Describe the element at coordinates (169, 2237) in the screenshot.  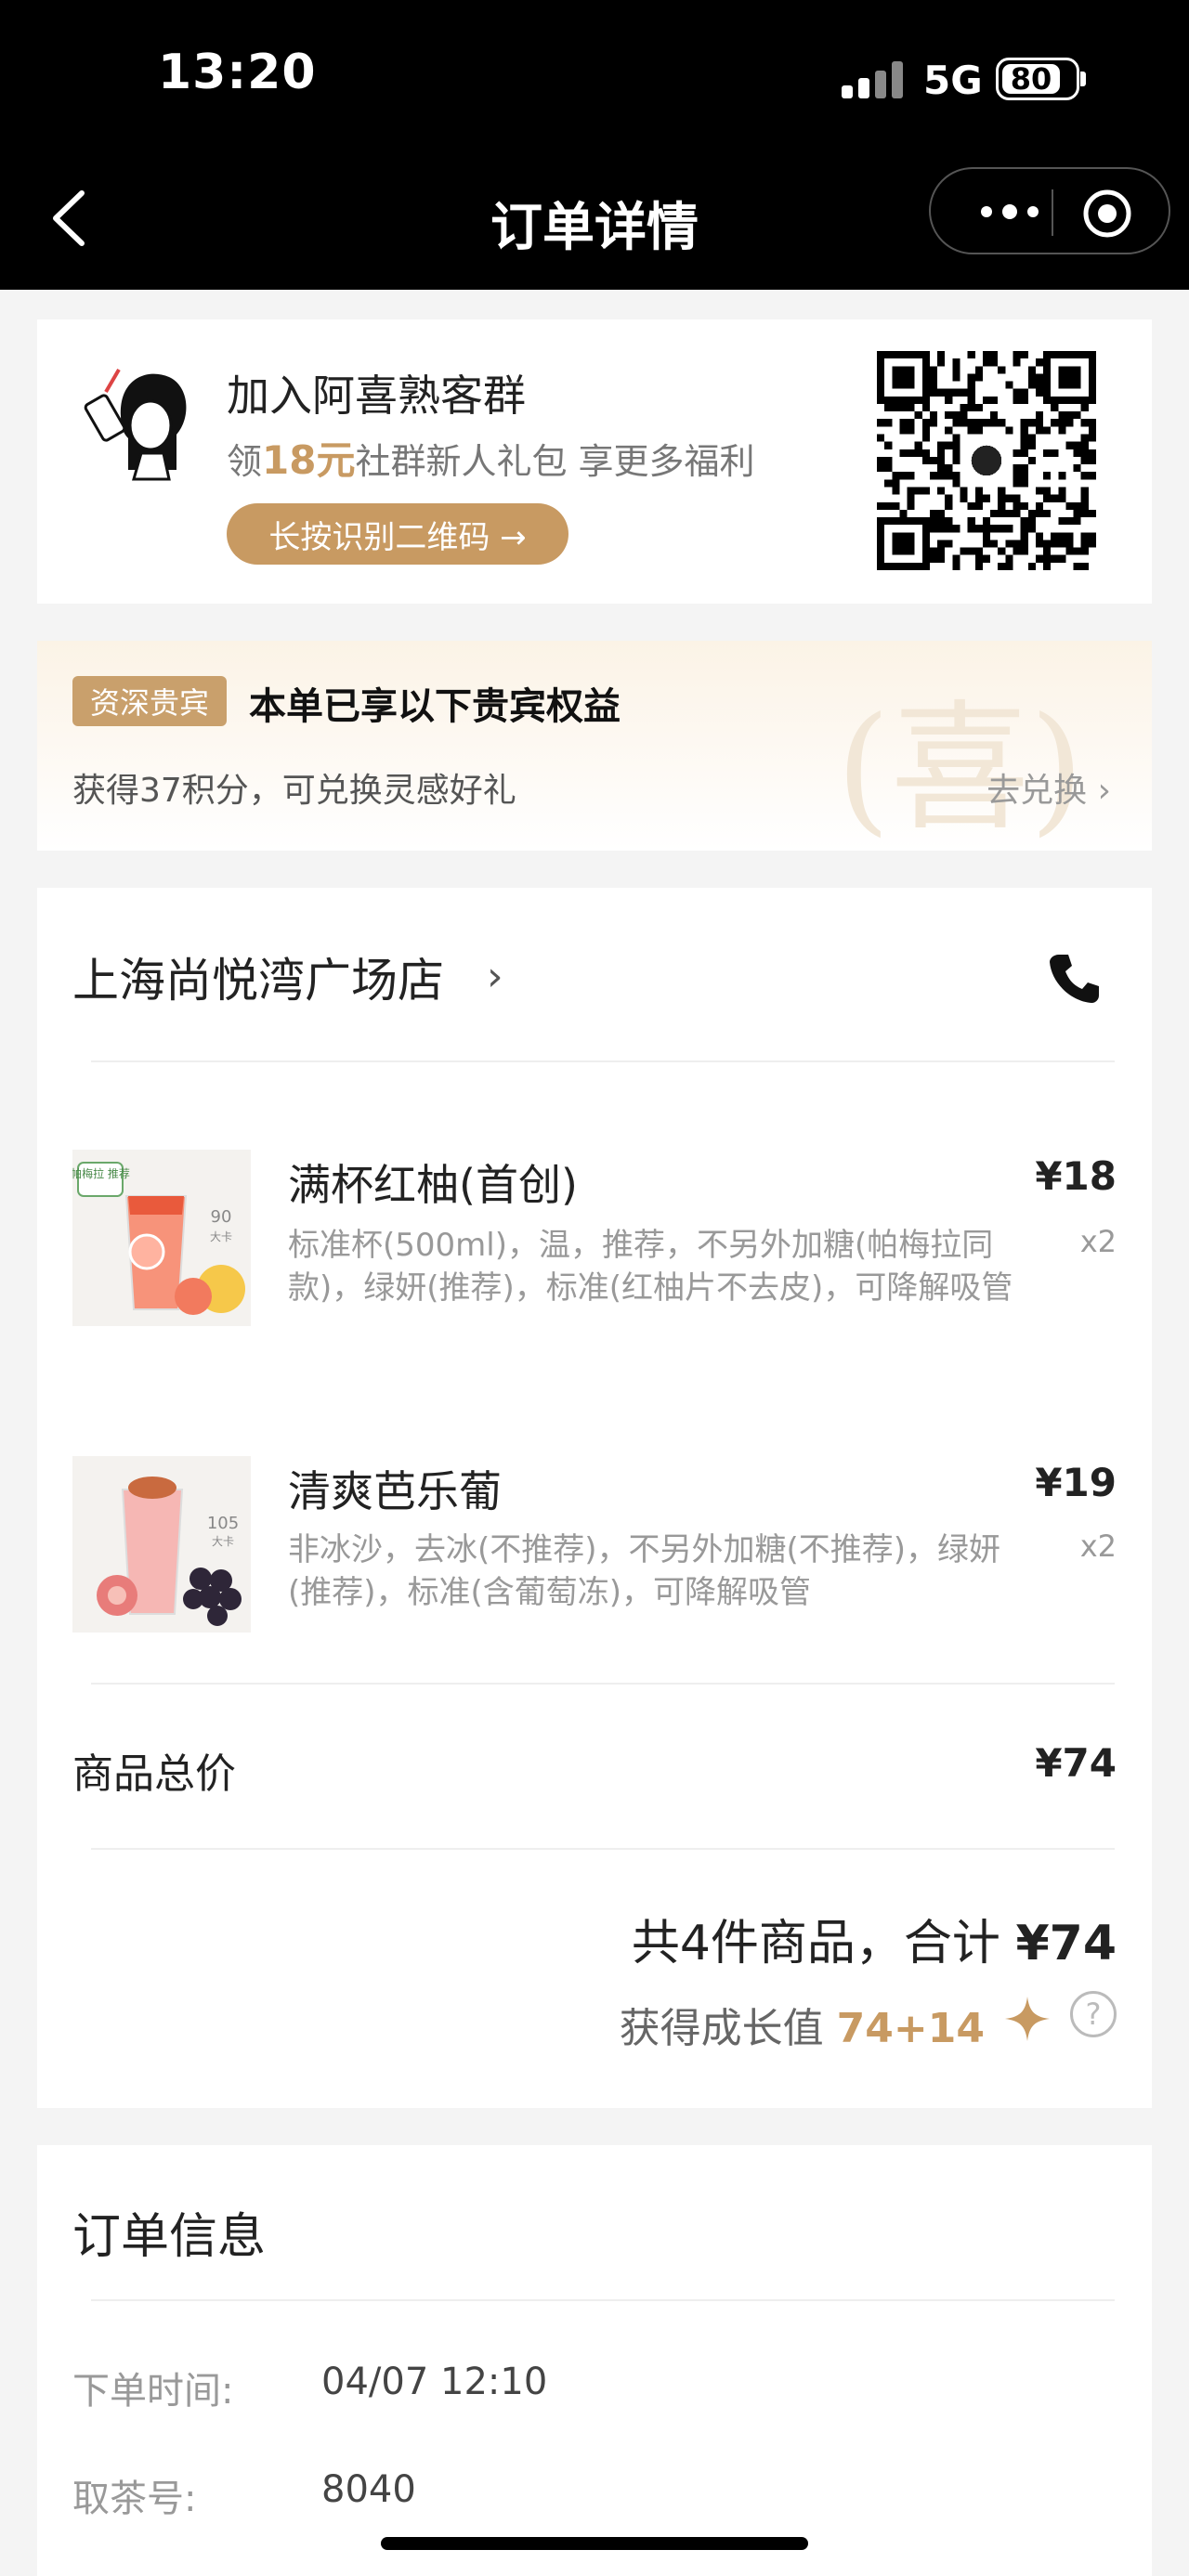
I see `order-info-title: 订单信息` at that location.